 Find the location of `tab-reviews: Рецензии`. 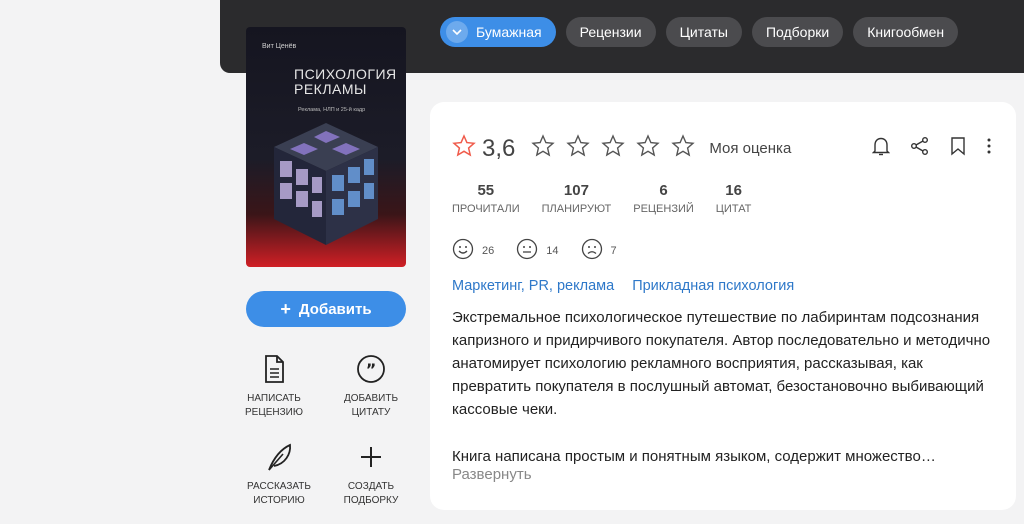

tab-reviews: Рецензии is located at coordinates (610, 32).